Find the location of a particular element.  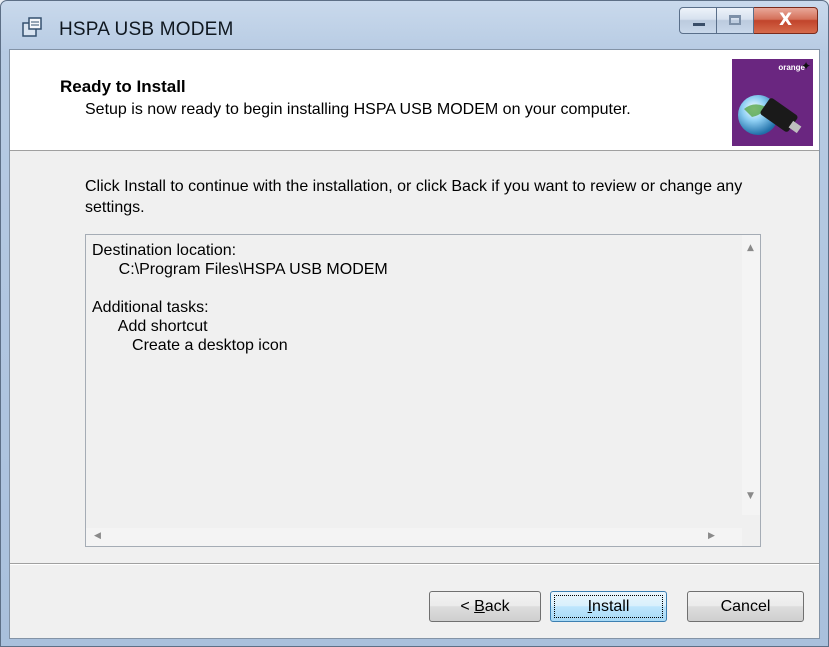

footer-divider is located at coordinates (414, 564).